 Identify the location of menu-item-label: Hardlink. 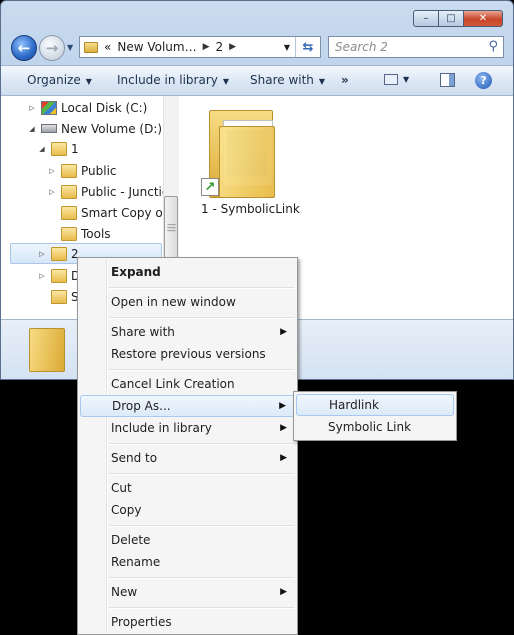
(354, 405).